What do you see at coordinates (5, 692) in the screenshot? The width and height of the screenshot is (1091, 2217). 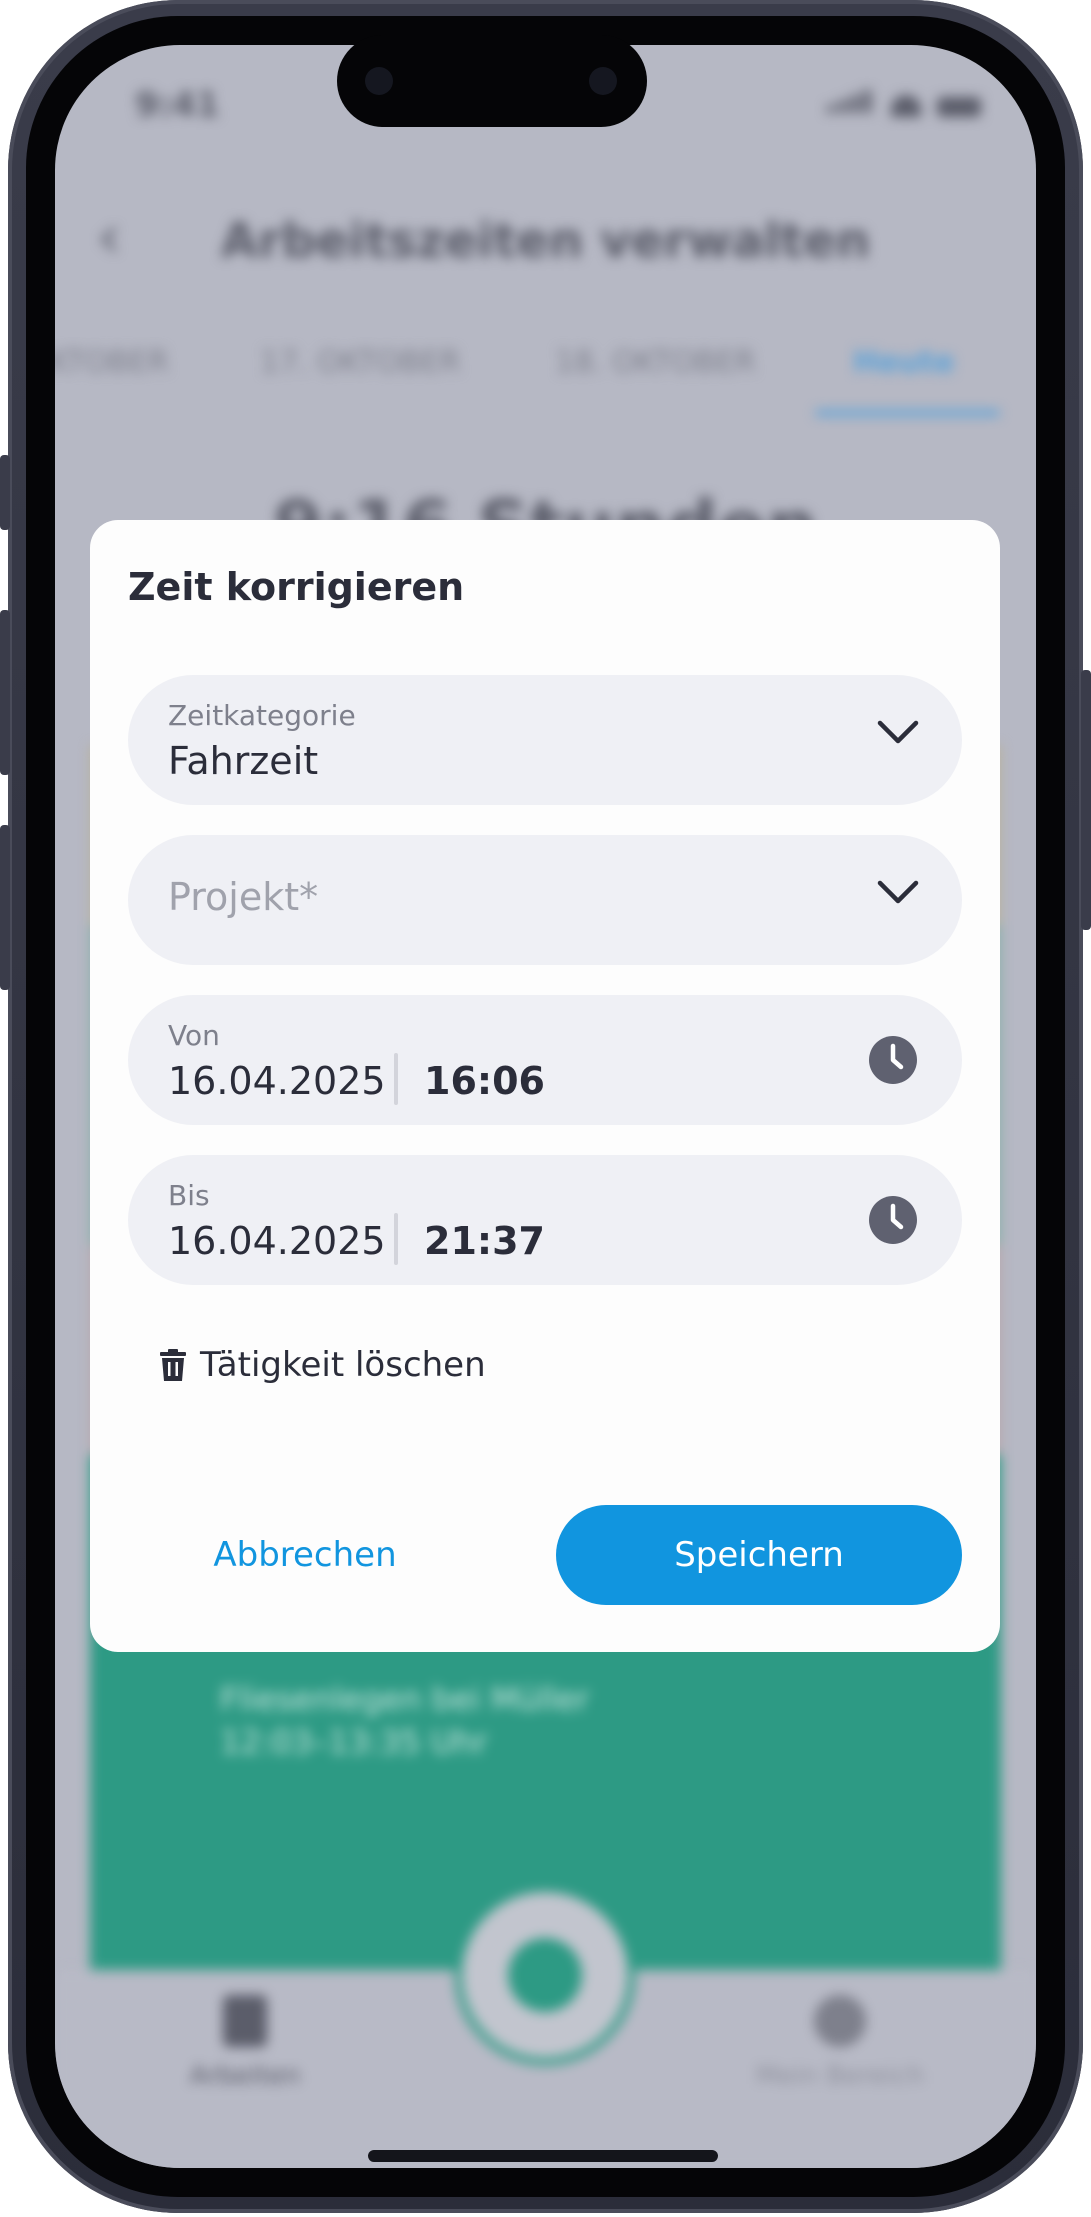 I see `volume-up-button` at bounding box center [5, 692].